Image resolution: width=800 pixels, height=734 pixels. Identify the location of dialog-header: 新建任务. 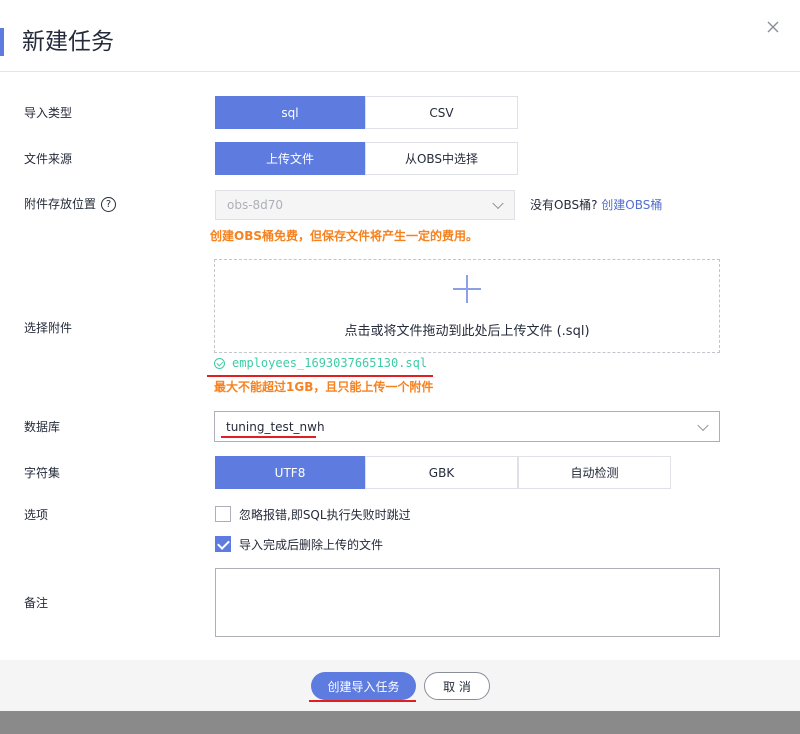
(400, 36).